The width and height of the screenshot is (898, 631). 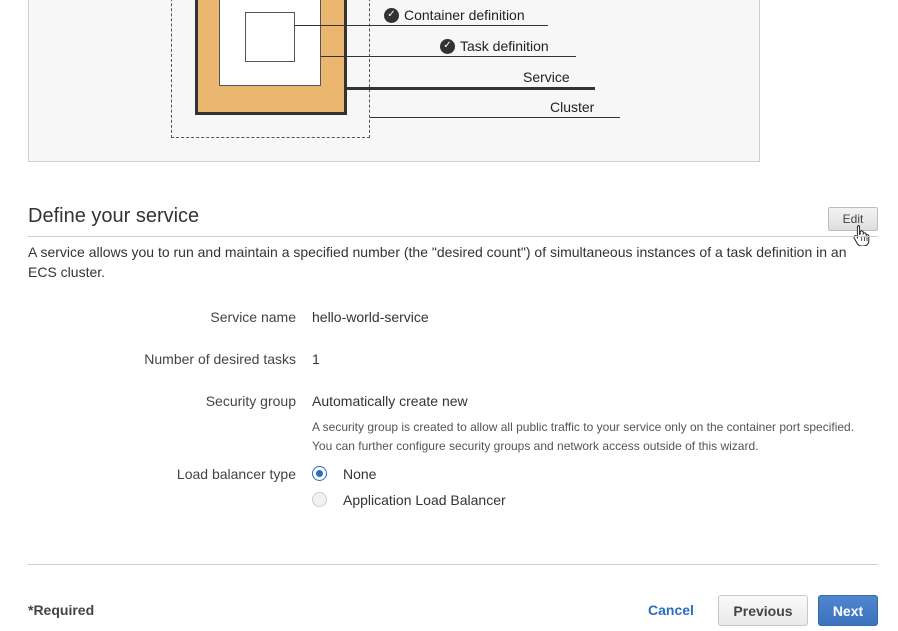 What do you see at coordinates (504, 46) in the screenshot?
I see `task-definition-text: Task definition` at bounding box center [504, 46].